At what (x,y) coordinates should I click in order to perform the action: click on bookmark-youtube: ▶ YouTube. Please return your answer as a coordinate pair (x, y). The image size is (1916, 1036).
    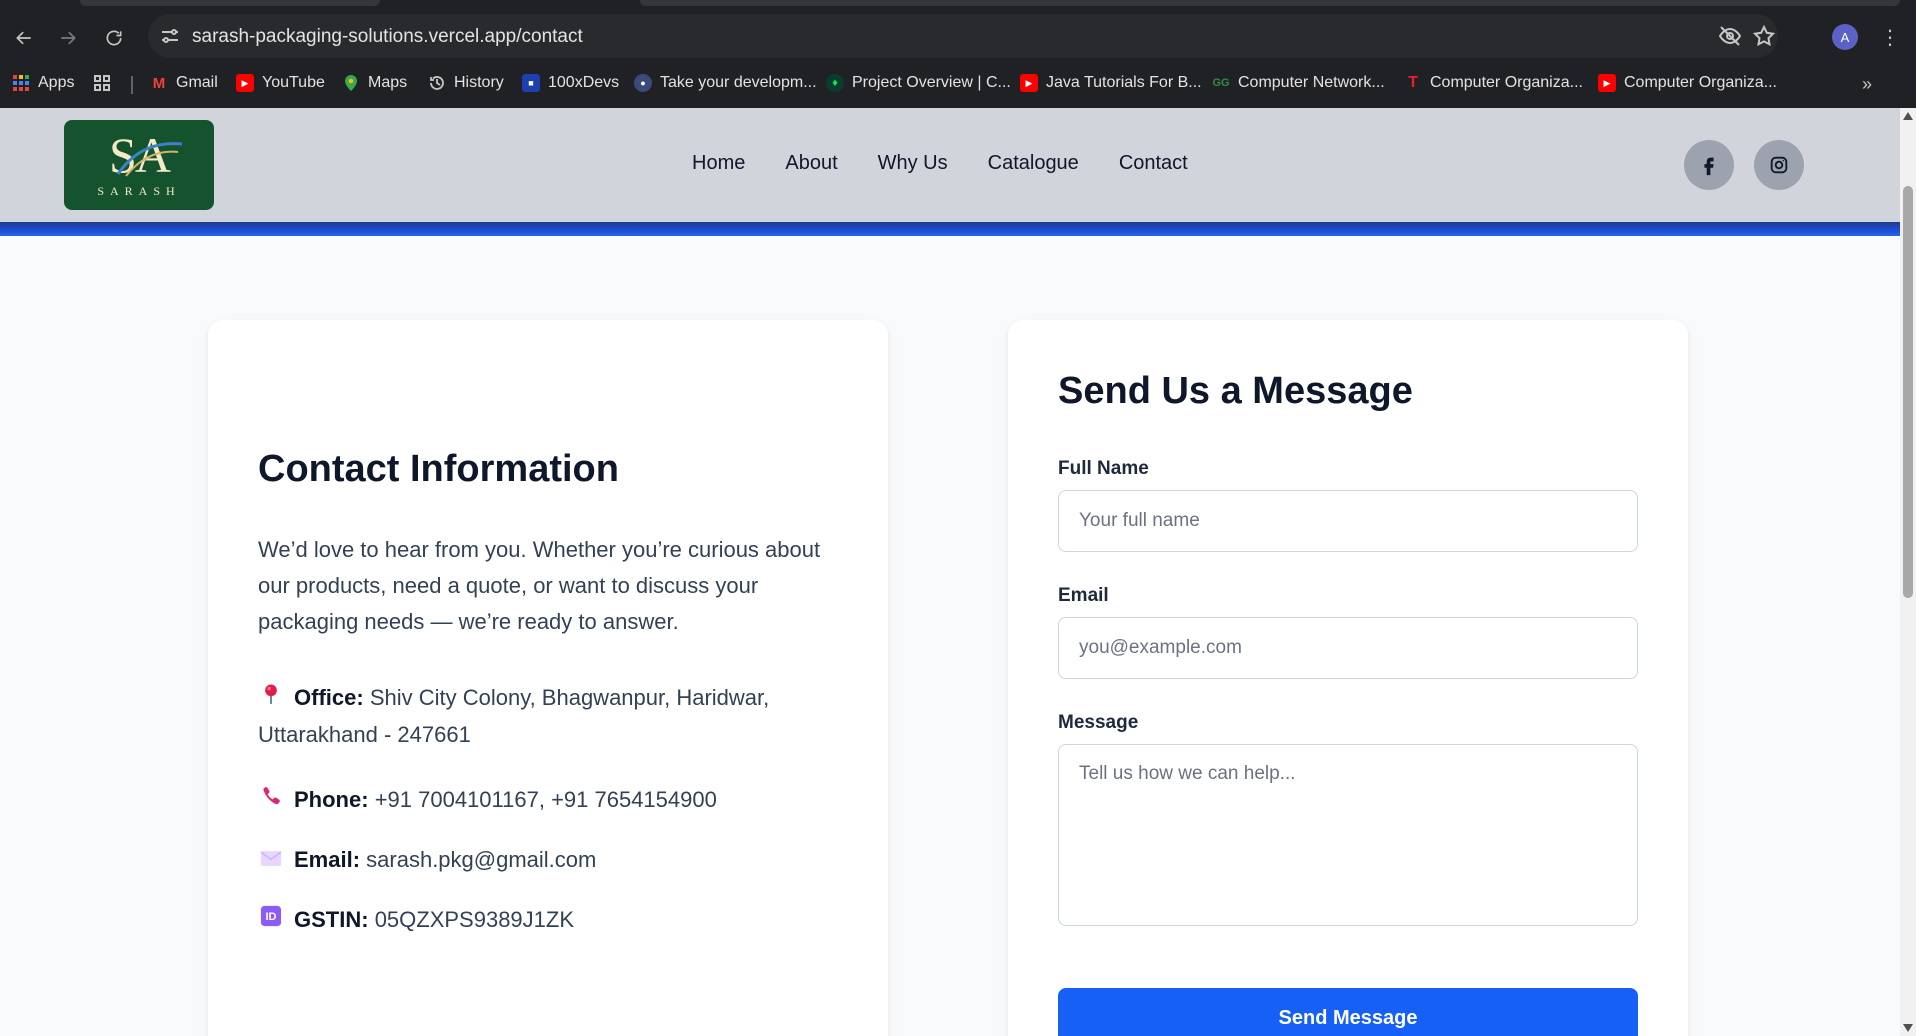
    Looking at the image, I should click on (280, 83).